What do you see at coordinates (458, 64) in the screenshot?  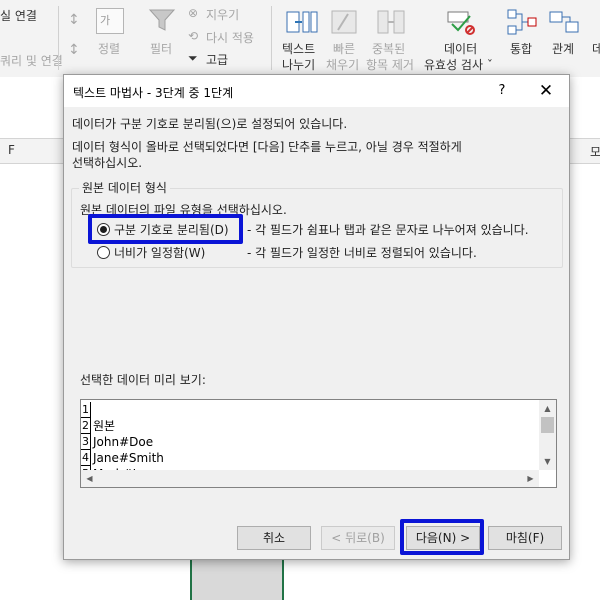 I see `data-validation-label-2: 유효성 검사 ˇ` at bounding box center [458, 64].